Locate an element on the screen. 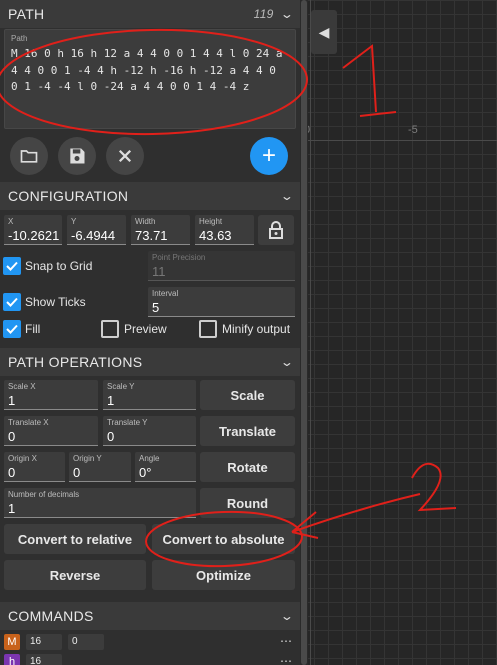 This screenshot has width=497, height=665. height-value: 43.63 is located at coordinates (224, 236).